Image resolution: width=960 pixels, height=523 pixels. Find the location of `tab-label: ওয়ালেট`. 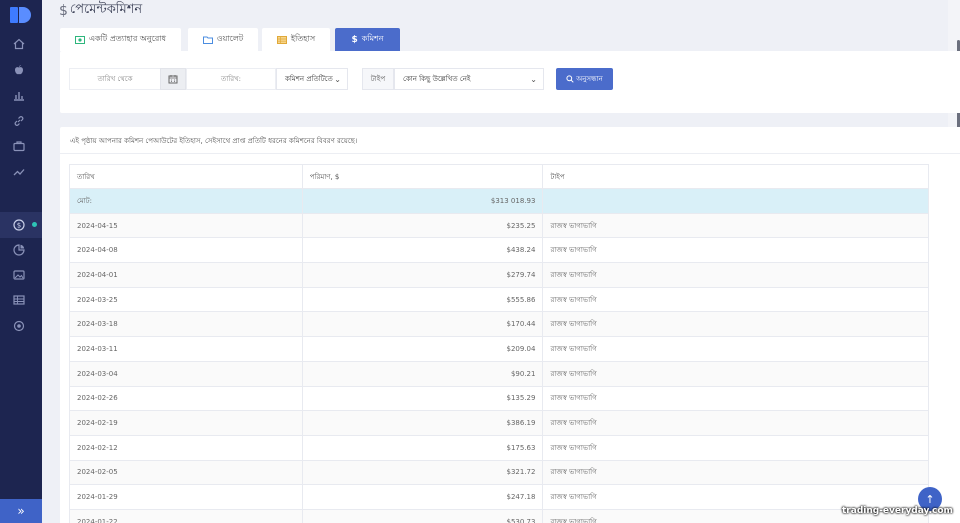

tab-label: ওয়ালেট is located at coordinates (230, 38).